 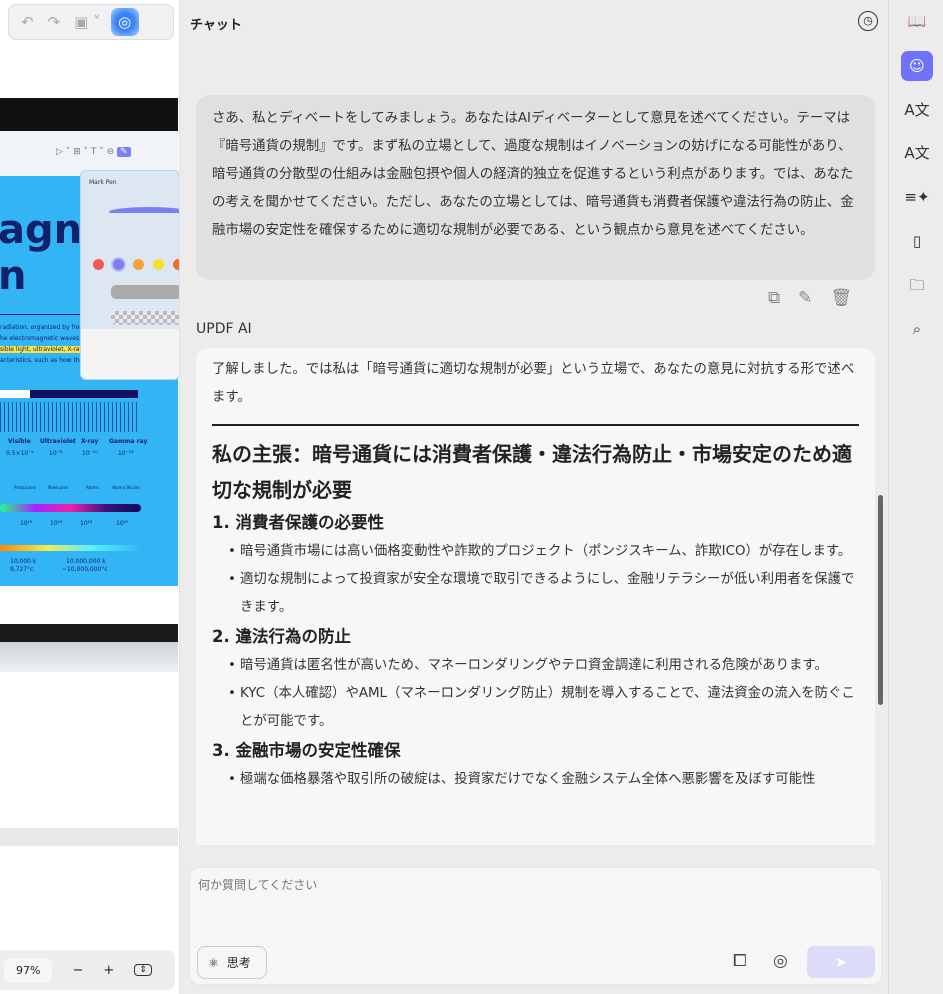 I want to click on temperature: 10,000,000 k, so click(x=86, y=561).